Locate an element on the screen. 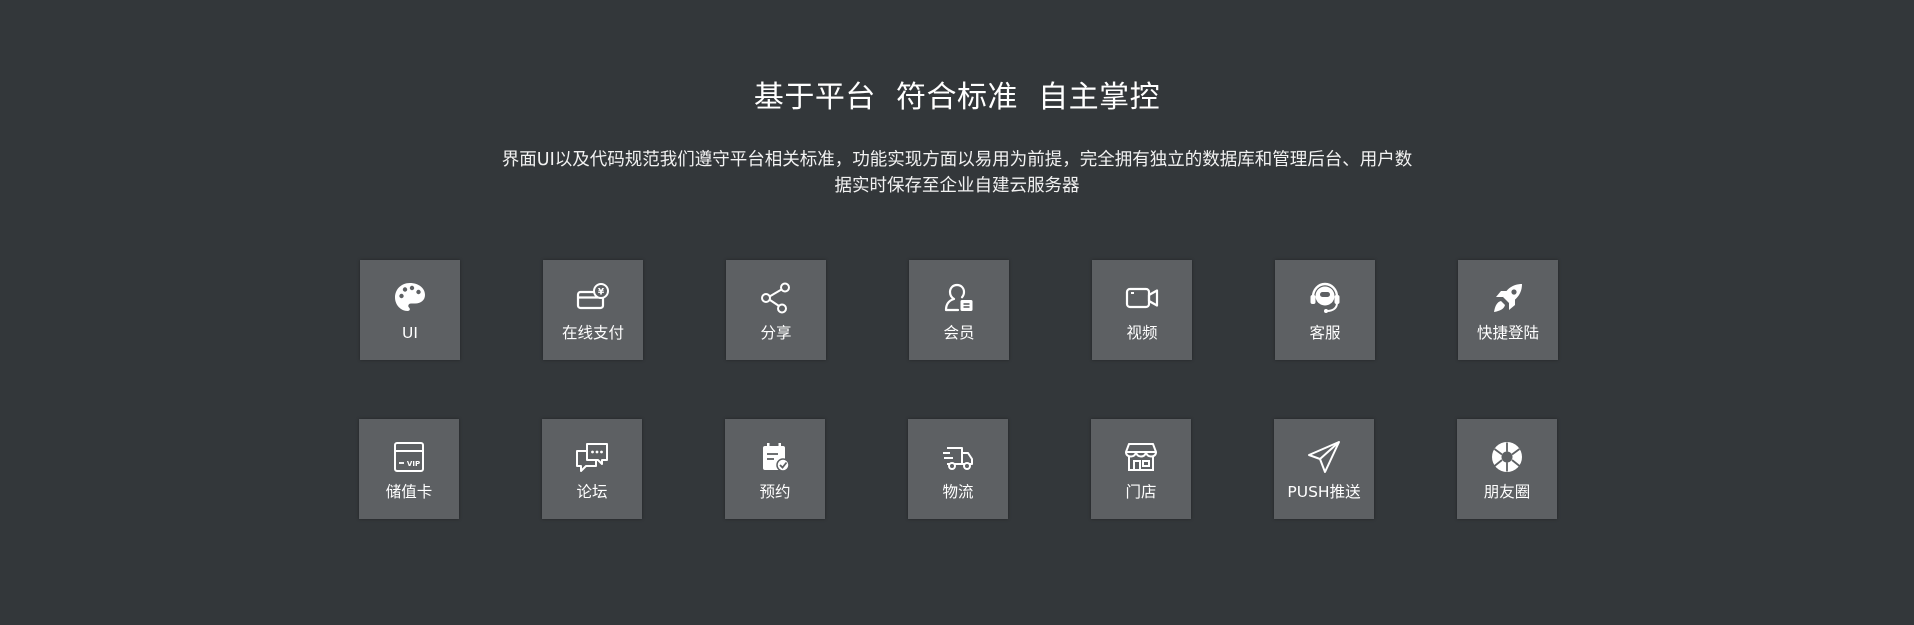 The width and height of the screenshot is (1914, 625). feature-tile-quick-login: 快捷登陆 is located at coordinates (1508, 310).